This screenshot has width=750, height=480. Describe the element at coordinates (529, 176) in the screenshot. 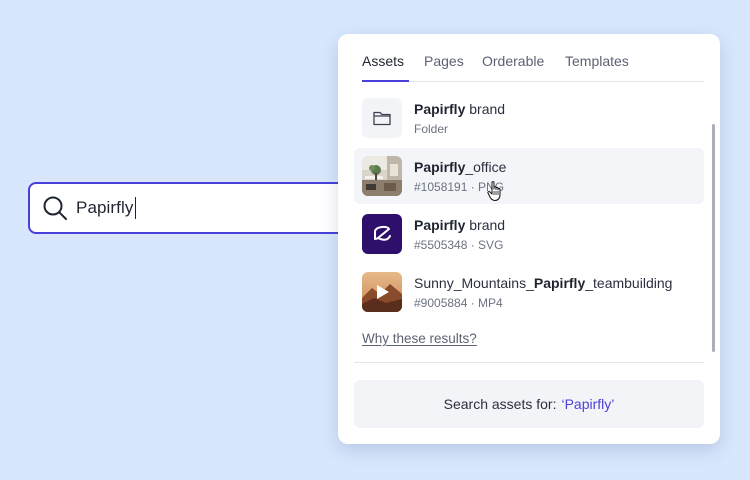

I see `result-item-office-image: Papirfly_office #1058191 · PNG` at that location.